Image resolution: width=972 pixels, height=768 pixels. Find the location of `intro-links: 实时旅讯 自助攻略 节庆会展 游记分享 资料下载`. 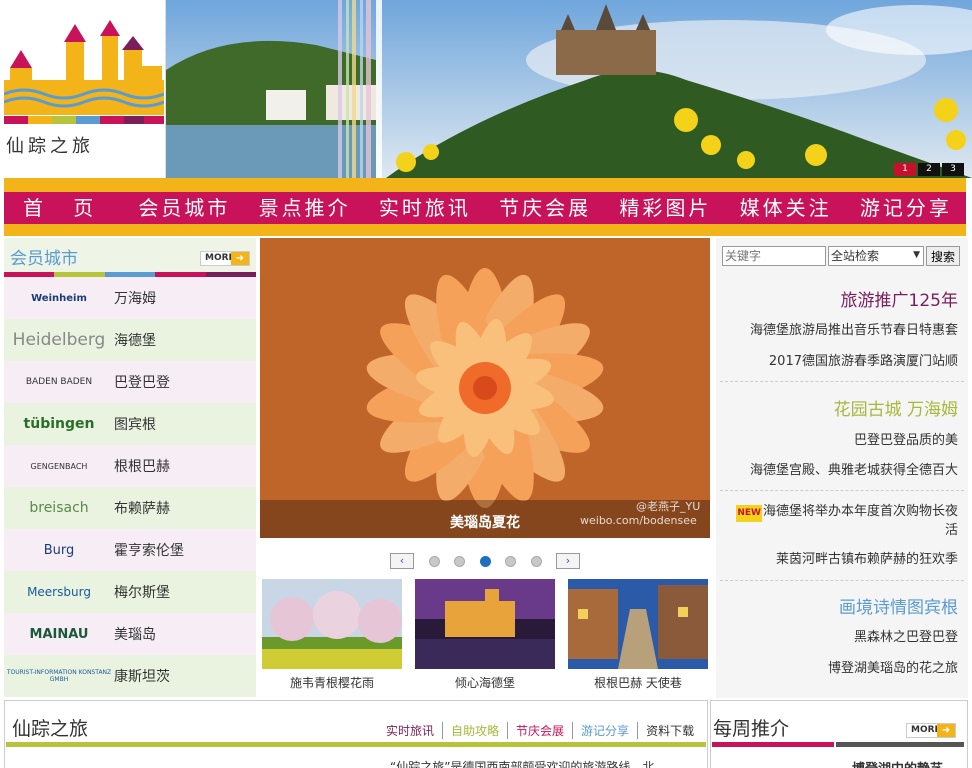

intro-links: 实时旅讯 自助攻略 节庆会展 游记分享 资料下载 is located at coordinates (540, 730).